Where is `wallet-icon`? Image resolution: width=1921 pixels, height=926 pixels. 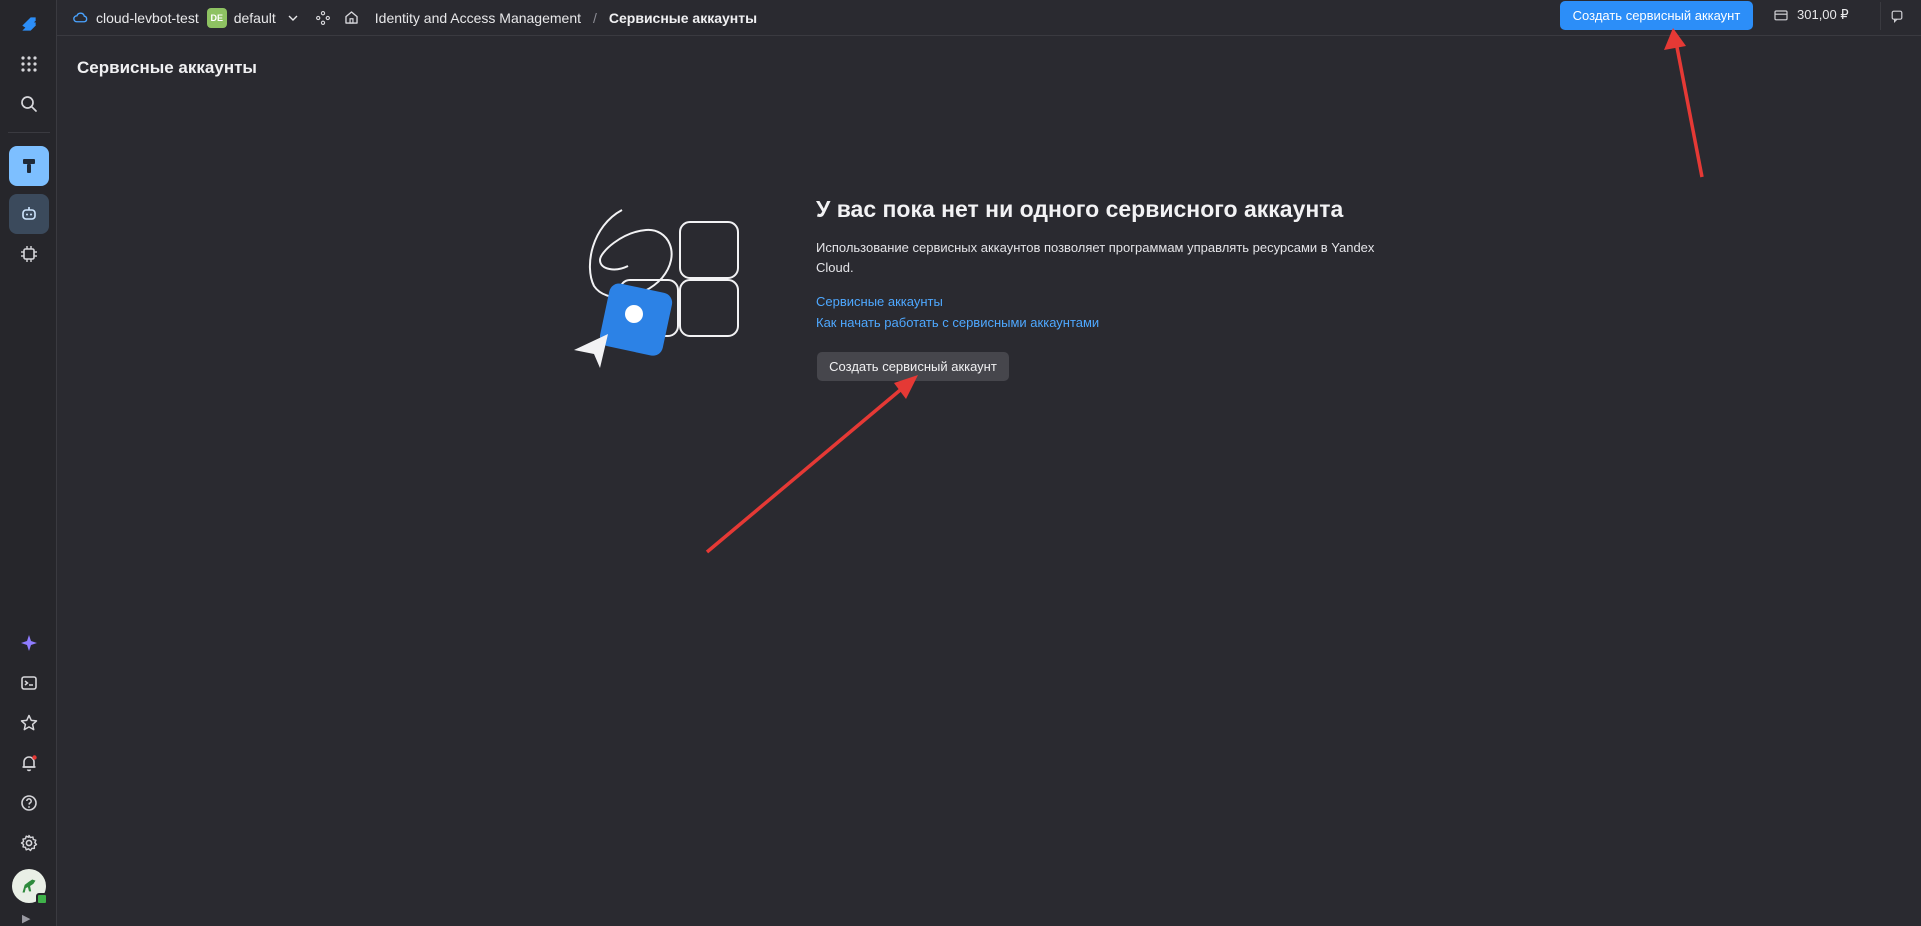
wallet-icon is located at coordinates (1781, 15).